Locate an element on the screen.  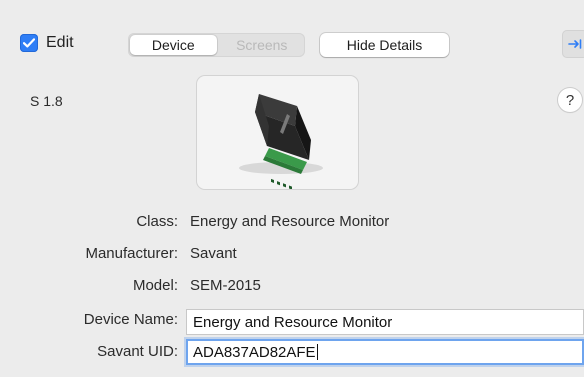
device-image is located at coordinates (277, 132).